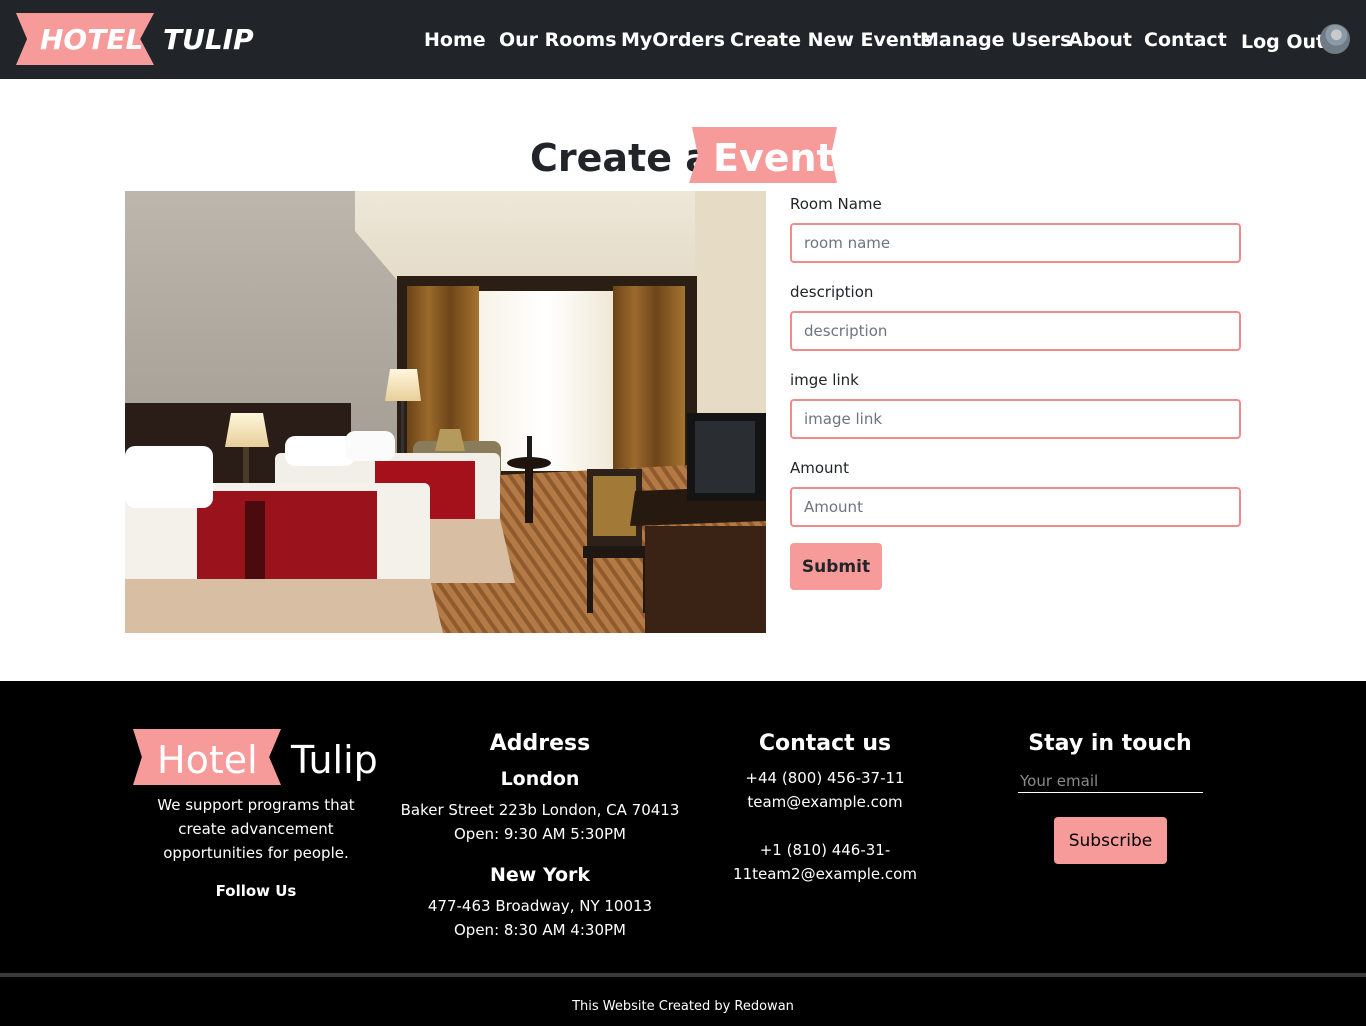 This screenshot has width=1366, height=1026. What do you see at coordinates (673, 40) in the screenshot?
I see `nav-my-orders: MyOrders` at bounding box center [673, 40].